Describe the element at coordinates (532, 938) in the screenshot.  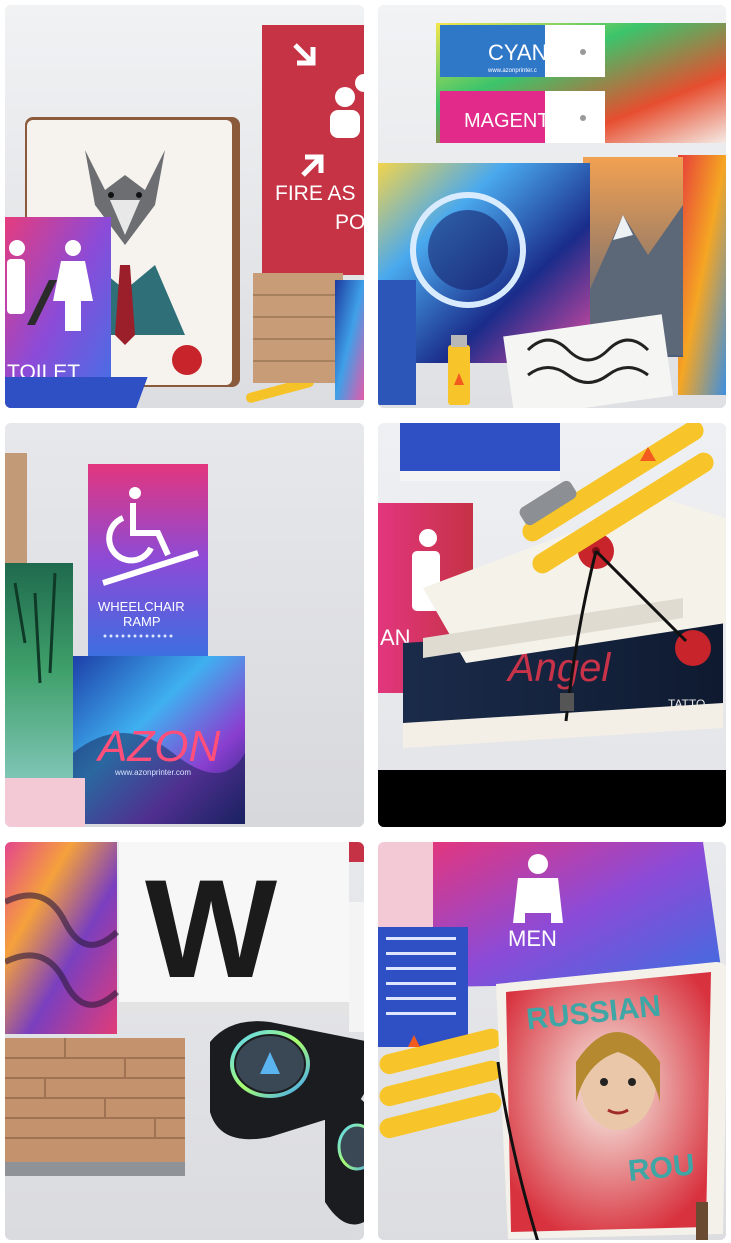
I see `men-sign-label: MEN` at that location.